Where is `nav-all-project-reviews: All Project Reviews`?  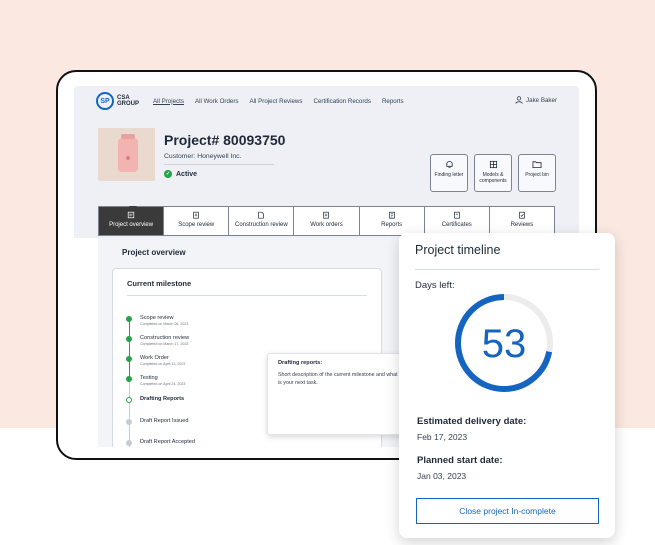
nav-all-project-reviews: All Project Reviews is located at coordinates (276, 101).